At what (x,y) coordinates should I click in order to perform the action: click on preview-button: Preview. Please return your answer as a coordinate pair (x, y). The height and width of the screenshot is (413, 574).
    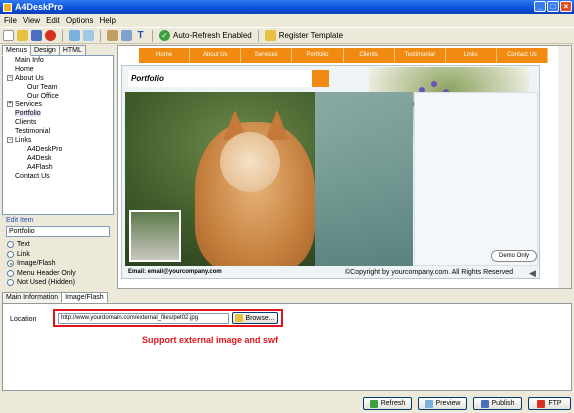
    Looking at the image, I should click on (442, 403).